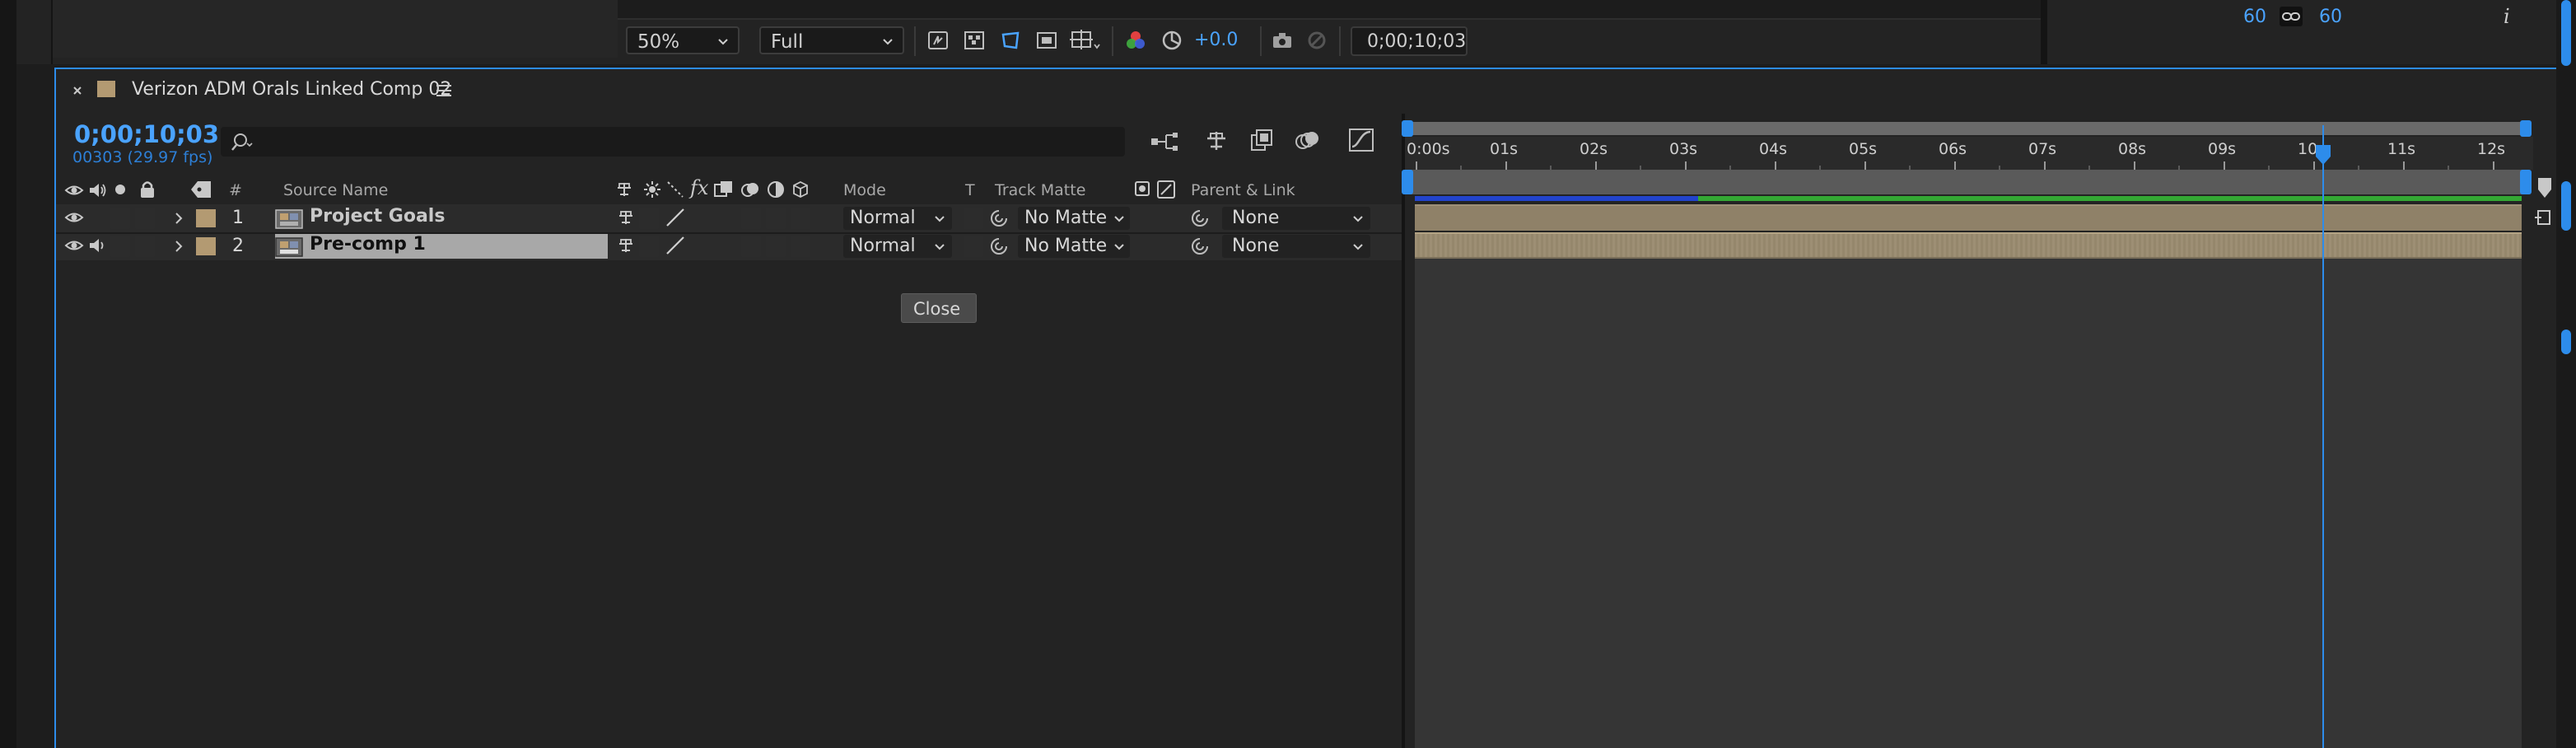  What do you see at coordinates (377, 216) in the screenshot?
I see `layer-name: Project Goals` at bounding box center [377, 216].